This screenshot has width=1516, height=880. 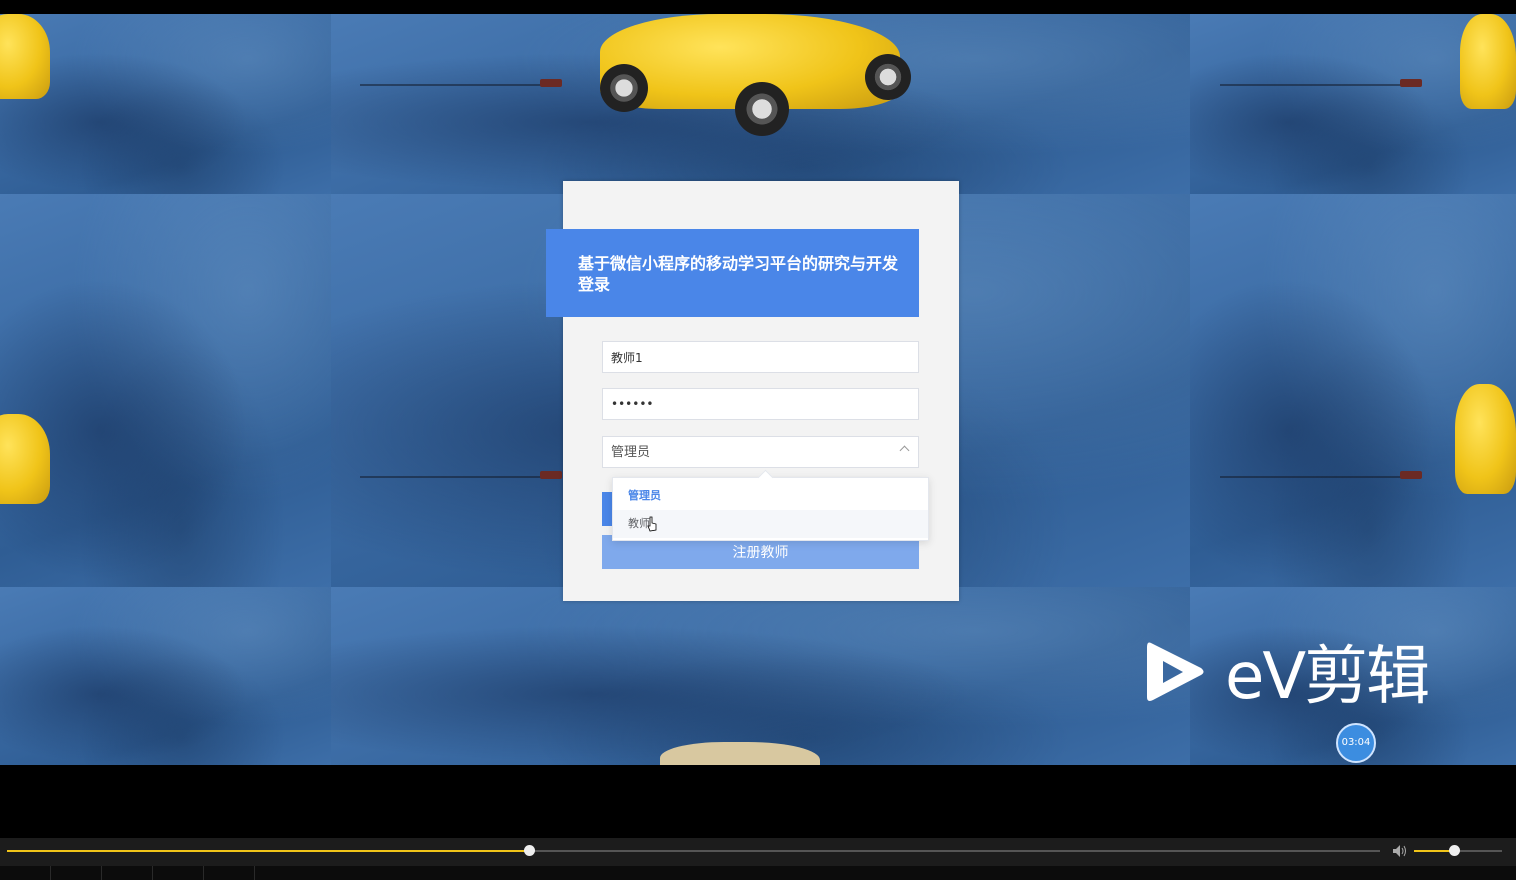 I want to click on role-option-teacher: 教师, so click(x=770, y=524).